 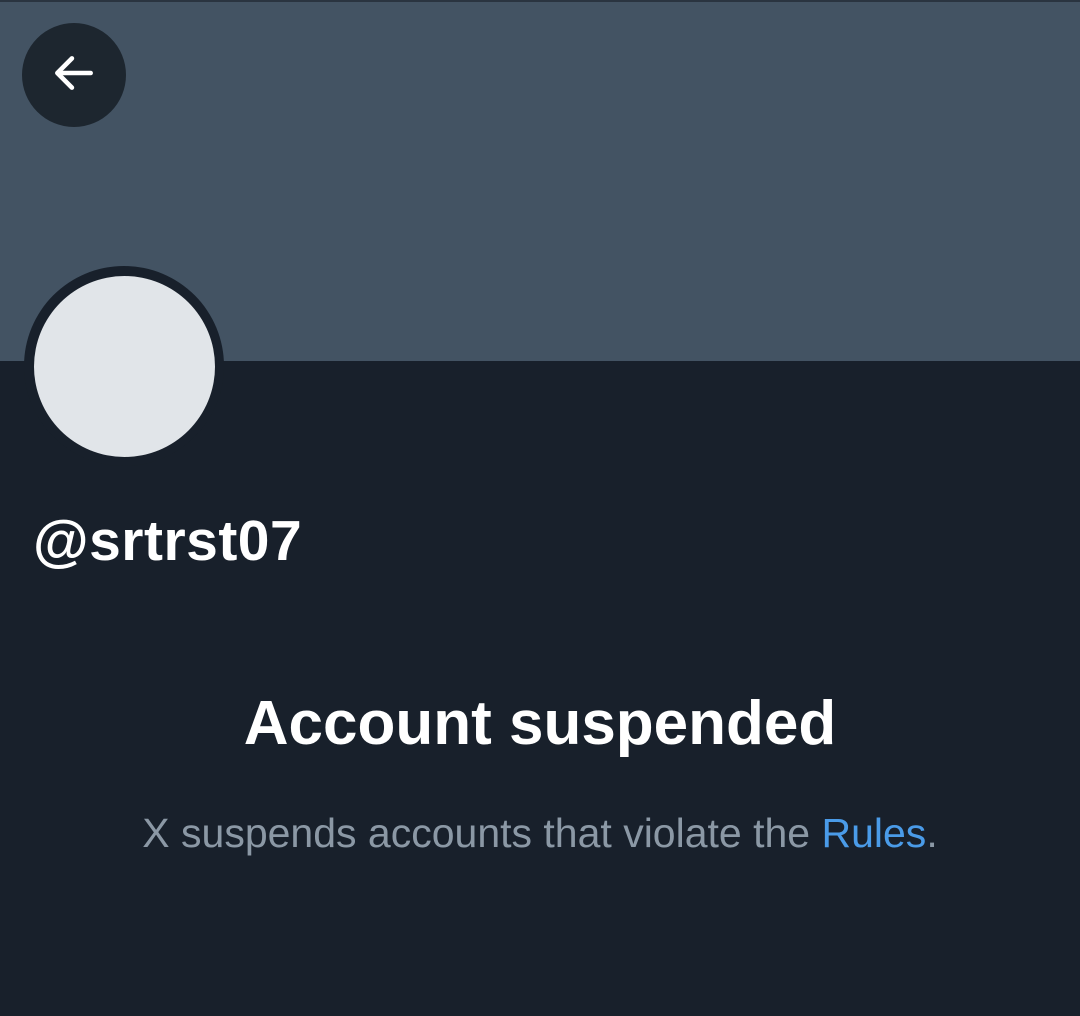 What do you see at coordinates (168, 541) in the screenshot?
I see `profile-handle: @srtrst07` at bounding box center [168, 541].